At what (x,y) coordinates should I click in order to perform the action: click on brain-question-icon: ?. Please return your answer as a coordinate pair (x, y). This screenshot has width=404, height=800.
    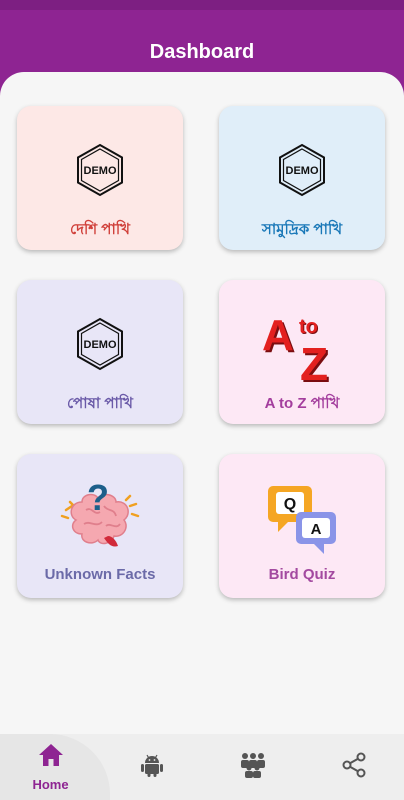
    Looking at the image, I should click on (100, 517).